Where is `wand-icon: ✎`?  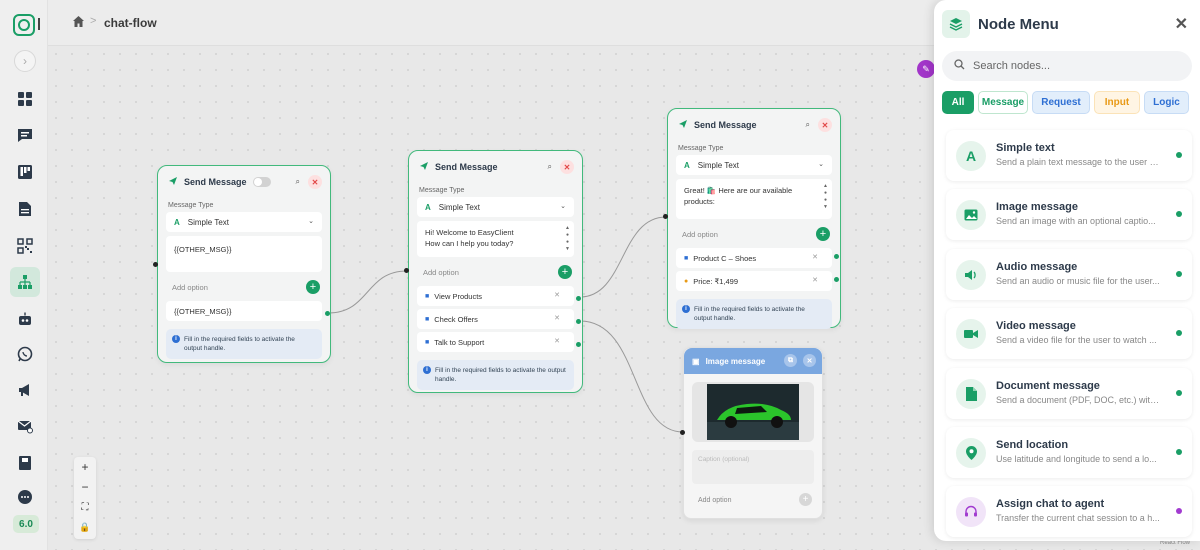
wand-icon: ✎ is located at coordinates (926, 69).